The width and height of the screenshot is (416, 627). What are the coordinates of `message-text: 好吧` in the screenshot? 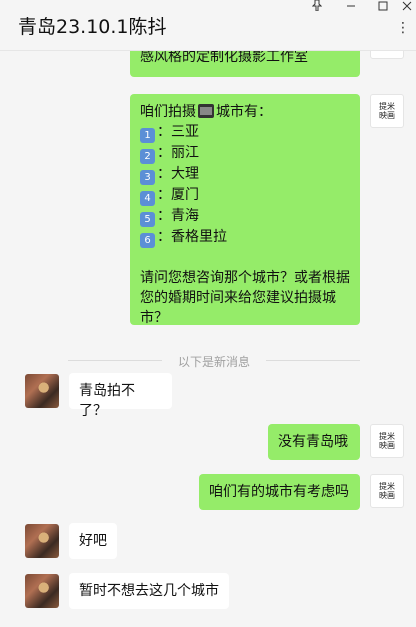 It's located at (93, 541).